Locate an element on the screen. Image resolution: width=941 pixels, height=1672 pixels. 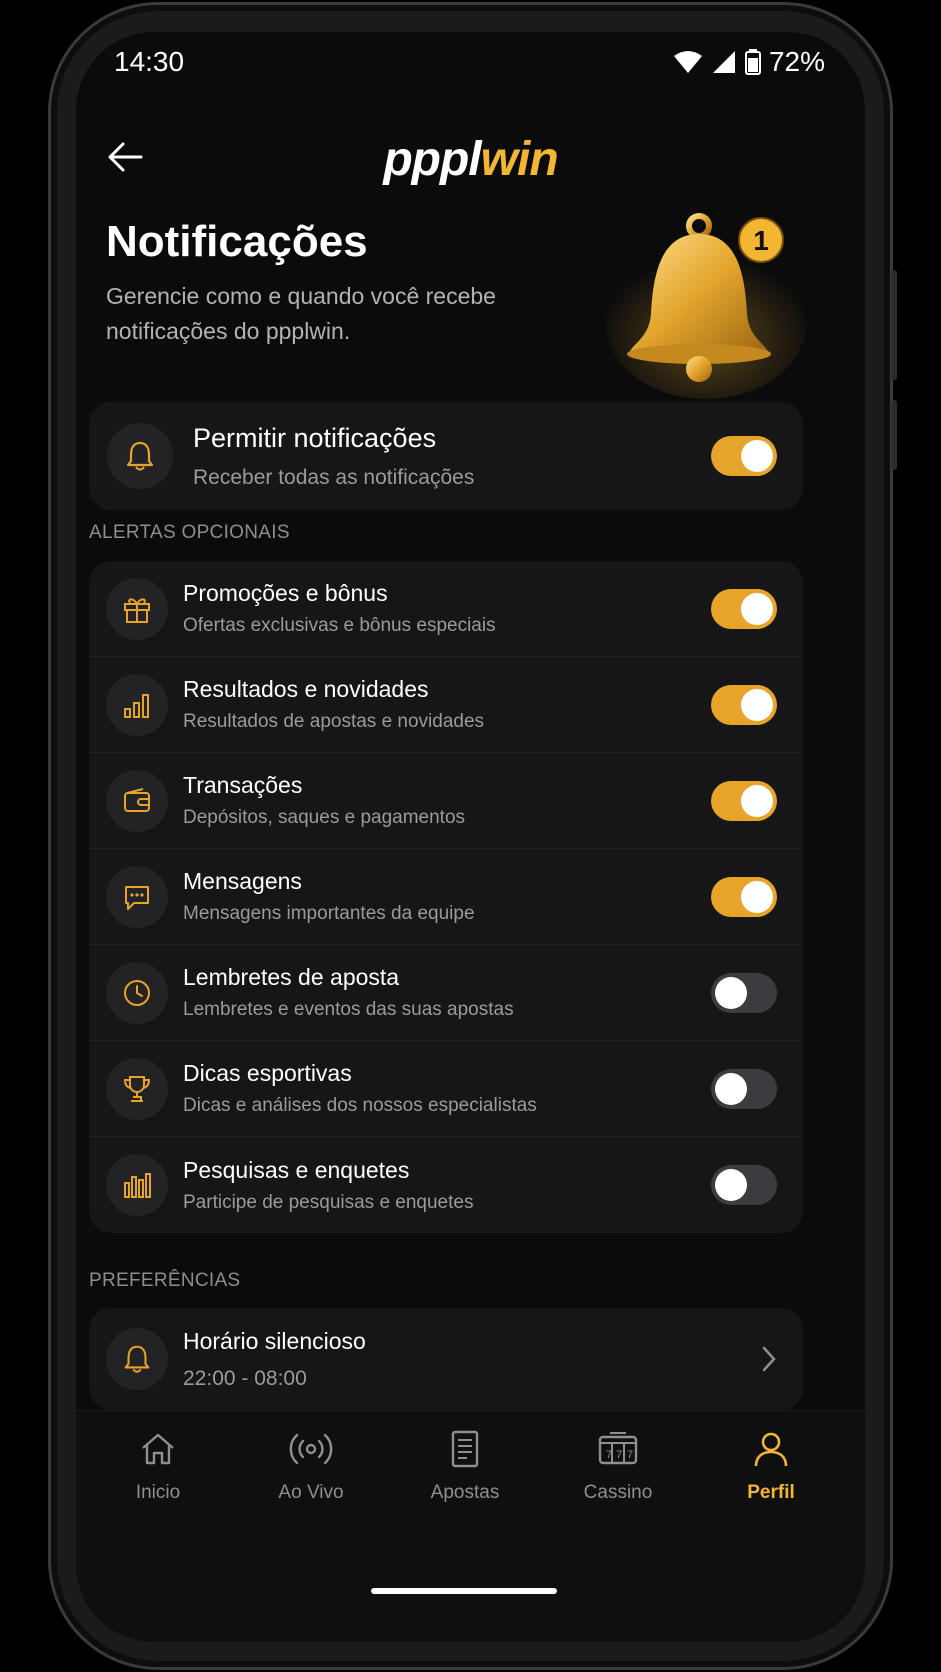
alert-title: Pesquisas e enquetes is located at coordinates (296, 1169).